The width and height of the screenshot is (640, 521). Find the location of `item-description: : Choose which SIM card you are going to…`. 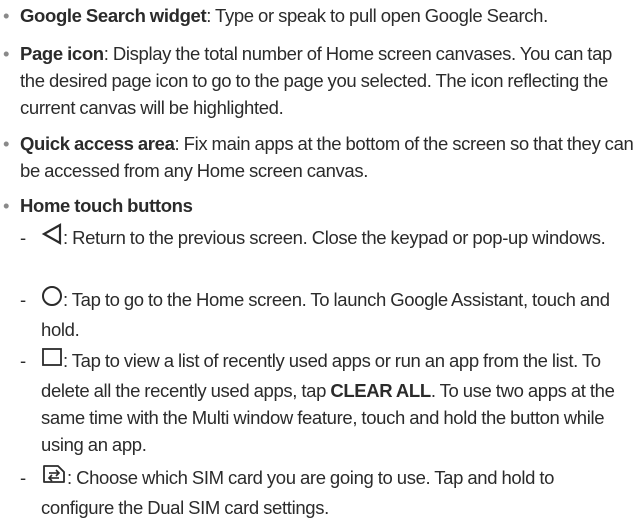

item-description: : Choose which SIM card you are going to… is located at coordinates (298, 492).